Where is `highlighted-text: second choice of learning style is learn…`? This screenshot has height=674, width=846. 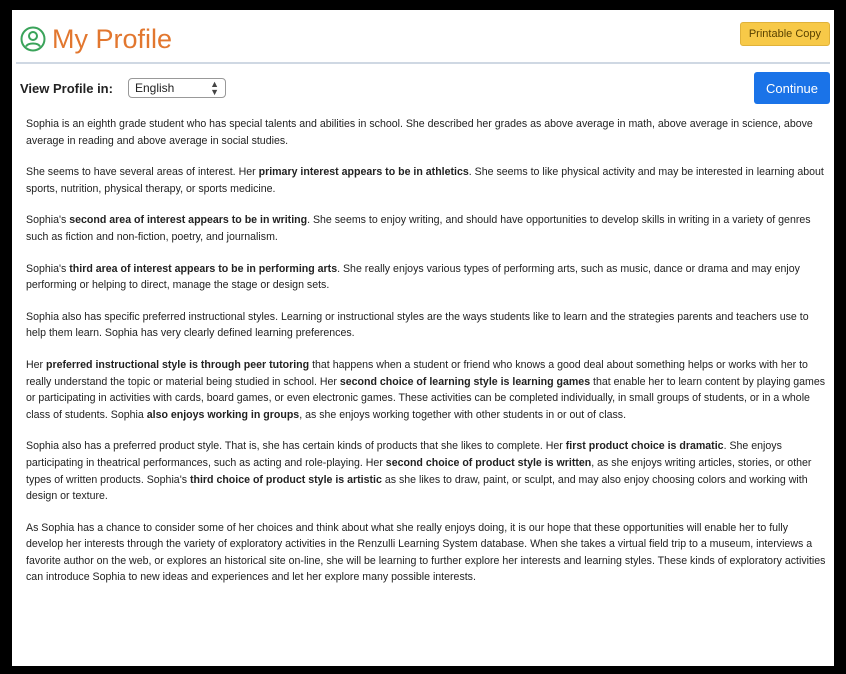
highlighted-text: second choice of learning style is learn… is located at coordinates (465, 381).